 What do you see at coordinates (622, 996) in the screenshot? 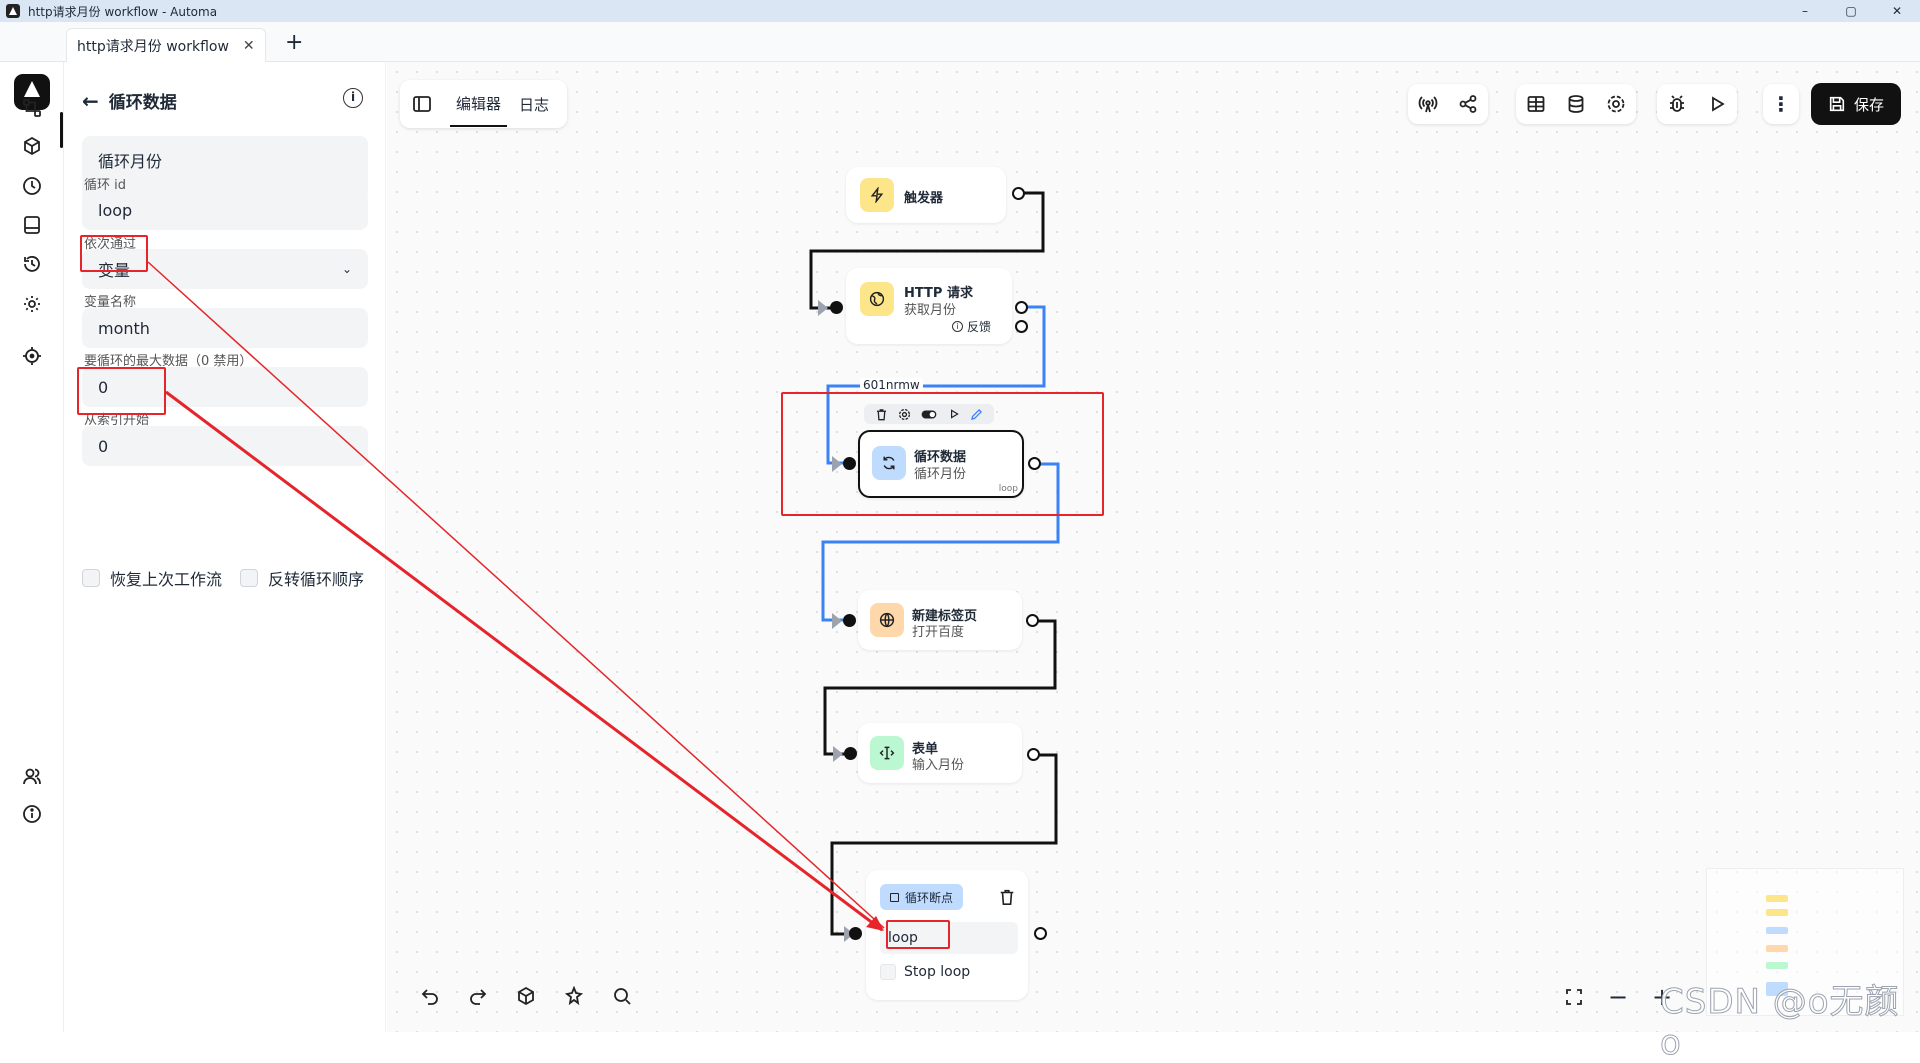
I see `search-icon` at bounding box center [622, 996].